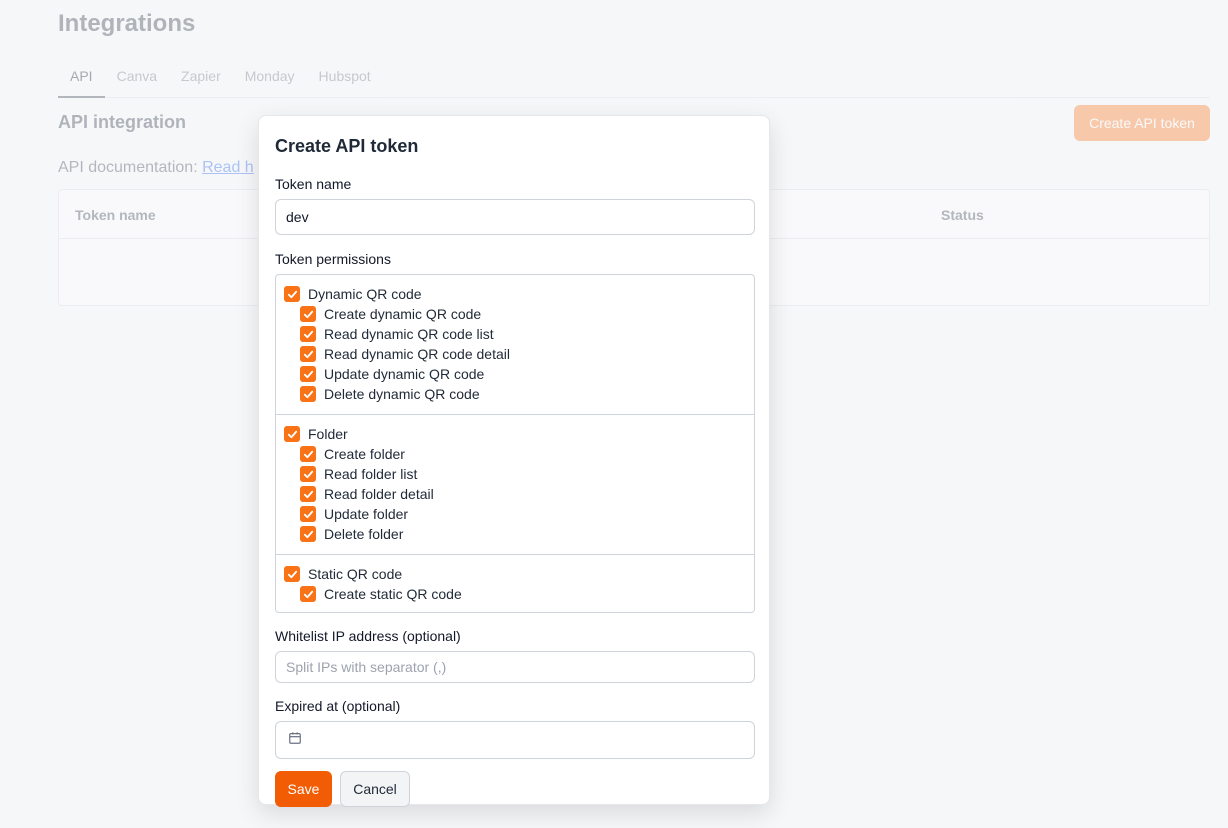 The height and width of the screenshot is (828, 1228). I want to click on expired-at-label: Expired at (optional), so click(338, 706).